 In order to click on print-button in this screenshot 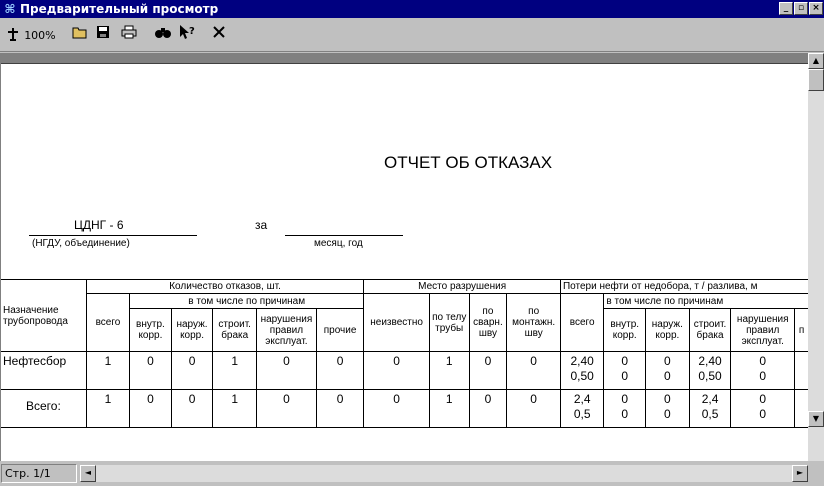, I will do `click(129, 35)`.